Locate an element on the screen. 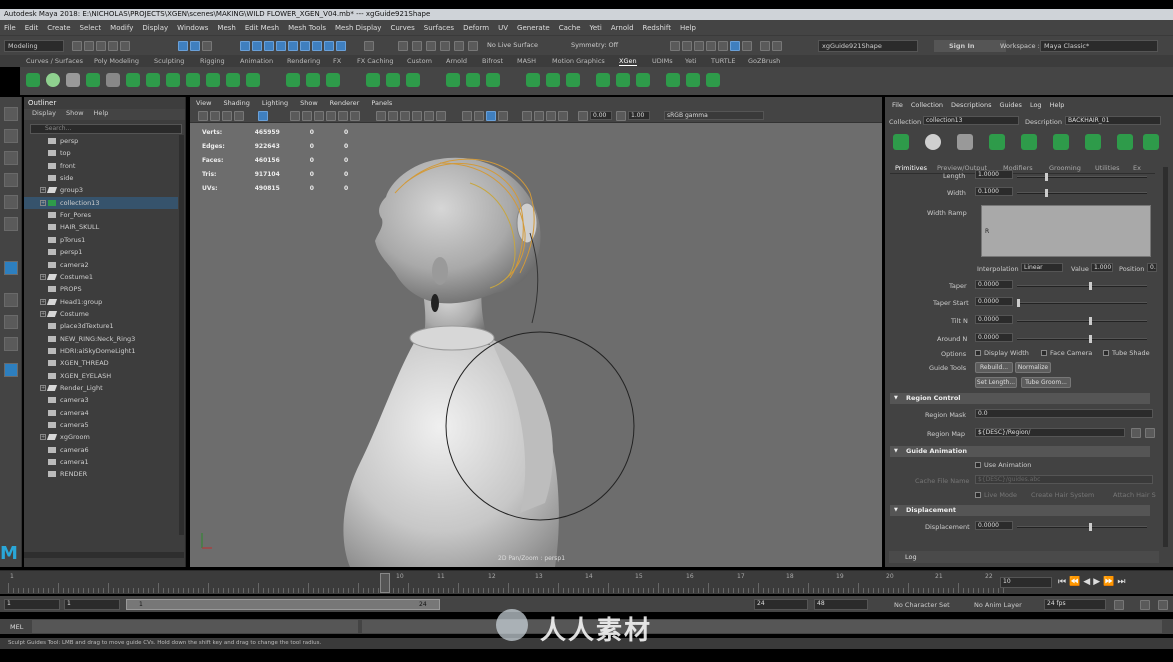  interpolation-dropdown: Linear is located at coordinates (1042, 267).